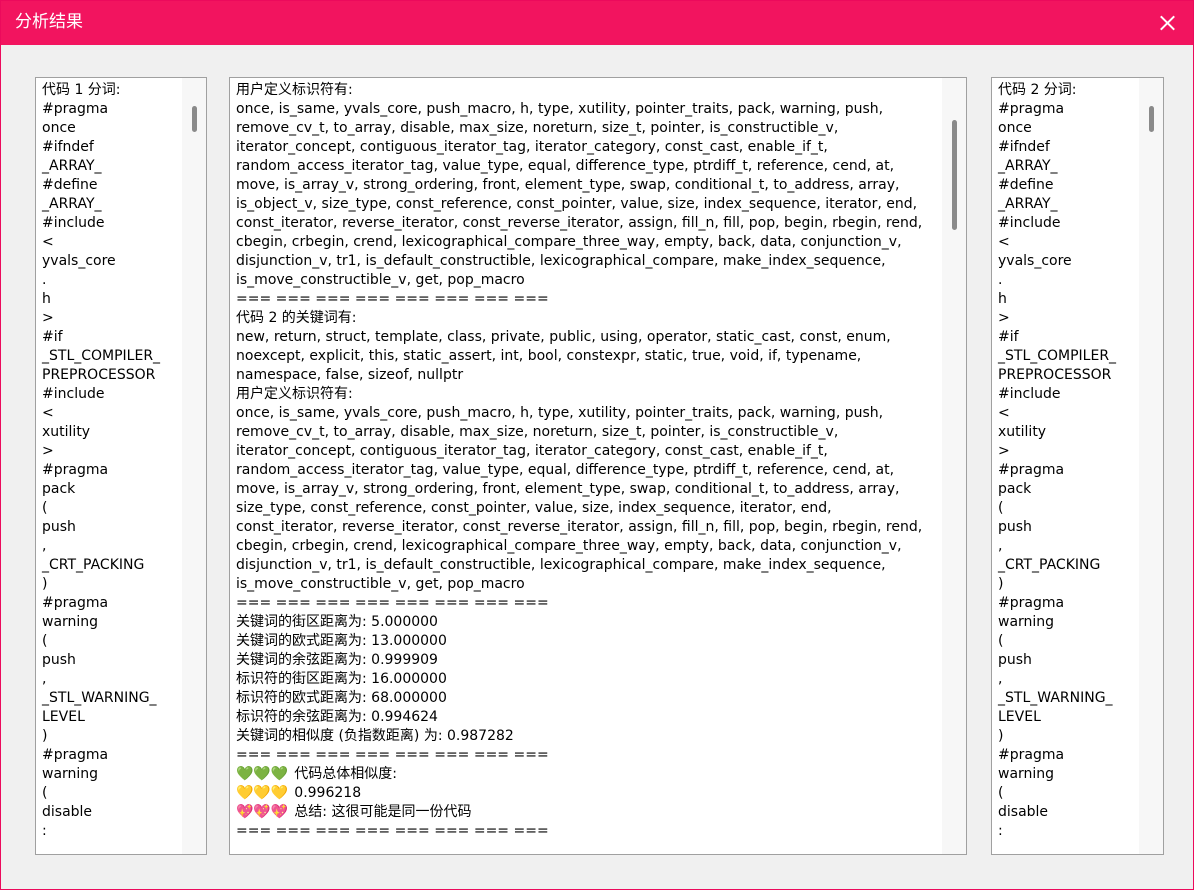  I want to click on left-line: disable, so click(67, 812).